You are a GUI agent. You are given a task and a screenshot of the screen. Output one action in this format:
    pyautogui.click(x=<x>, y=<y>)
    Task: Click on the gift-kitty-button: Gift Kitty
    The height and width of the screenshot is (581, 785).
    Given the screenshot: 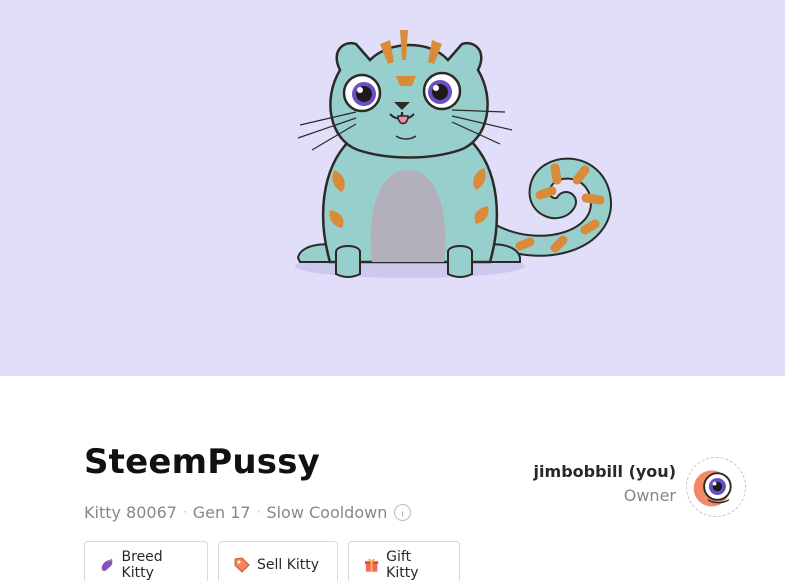 What is the action you would take?
    pyautogui.click(x=404, y=561)
    